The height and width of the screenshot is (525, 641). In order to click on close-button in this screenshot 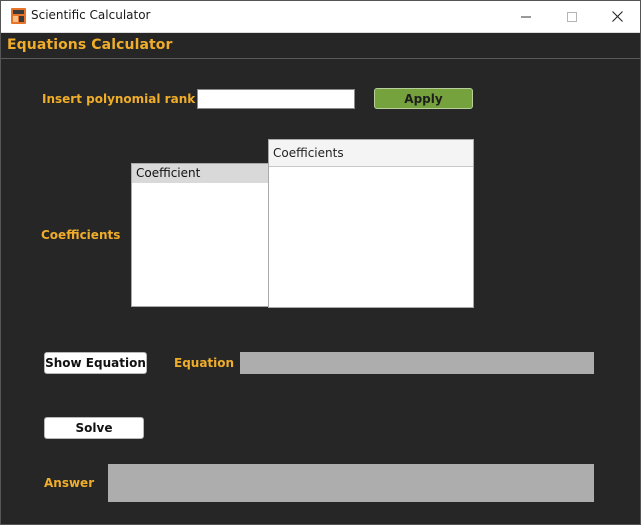, I will do `click(617, 16)`.